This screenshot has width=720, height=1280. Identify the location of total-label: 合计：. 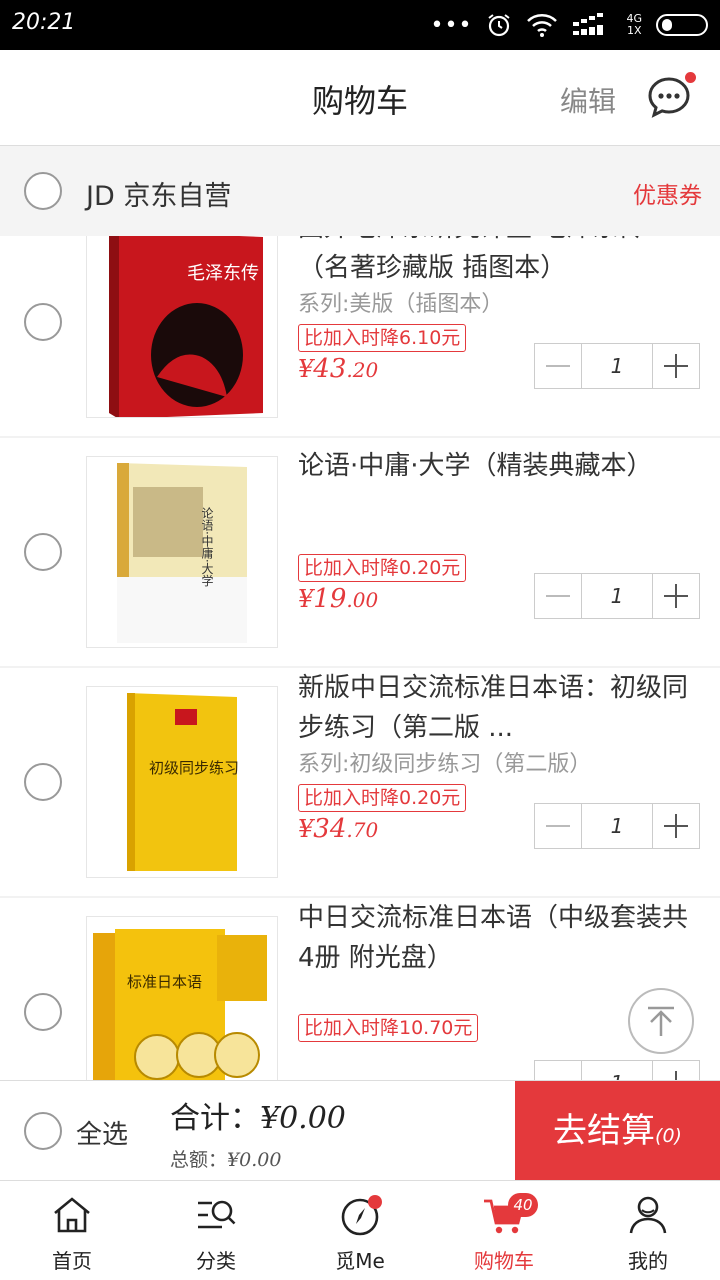
(215, 1118).